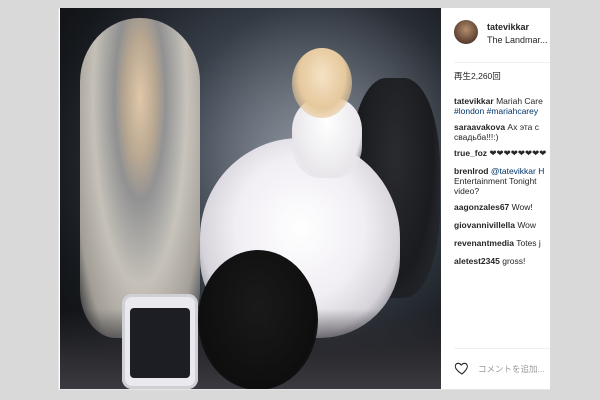 Image resolution: width=600 pixels, height=400 pixels. What do you see at coordinates (484, 243) in the screenshot?
I see `comment-username: revenantmedia` at bounding box center [484, 243].